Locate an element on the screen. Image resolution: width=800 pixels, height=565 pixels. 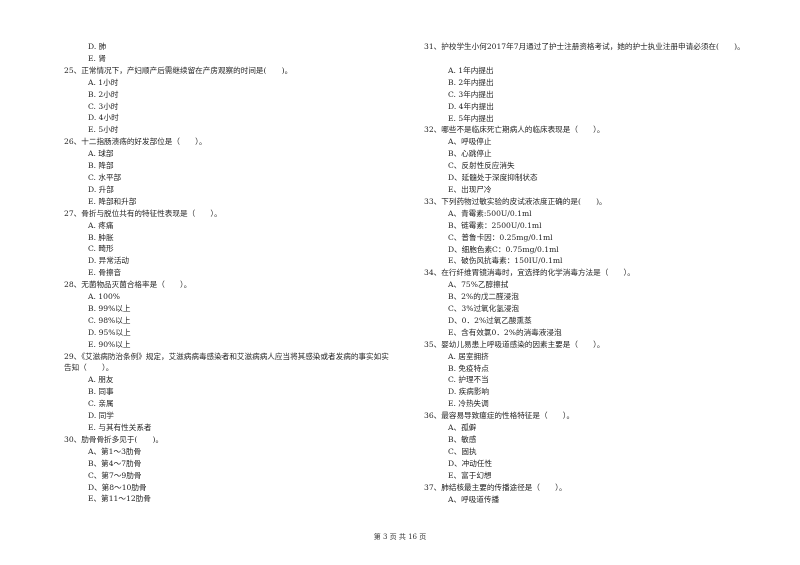
question-block: 37、肺结核最主要的传播途径是（ ）。 A、呼吸道传播 is located at coordinates (596, 494).